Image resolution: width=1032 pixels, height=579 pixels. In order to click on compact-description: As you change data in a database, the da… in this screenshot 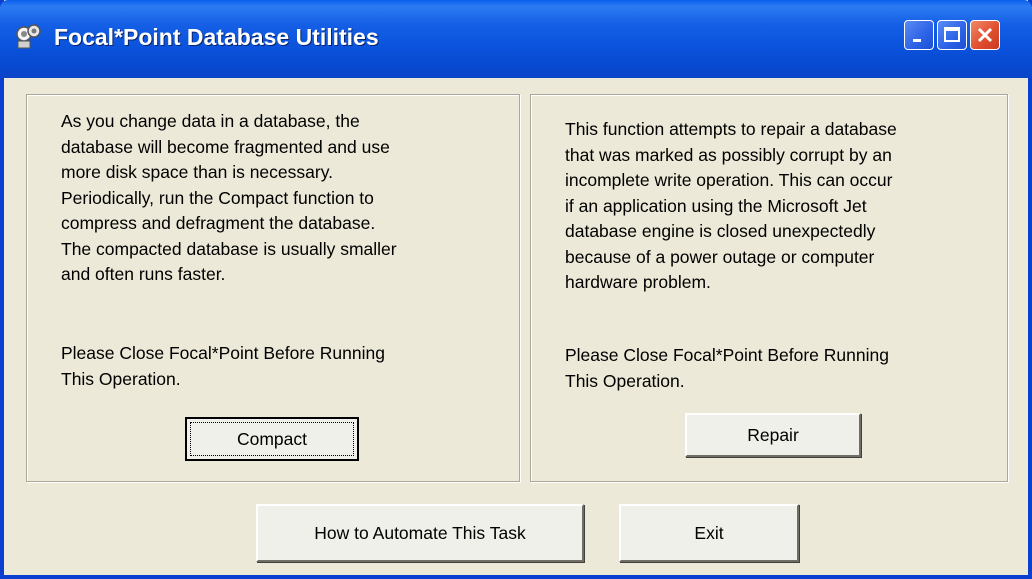, I will do `click(229, 197)`.